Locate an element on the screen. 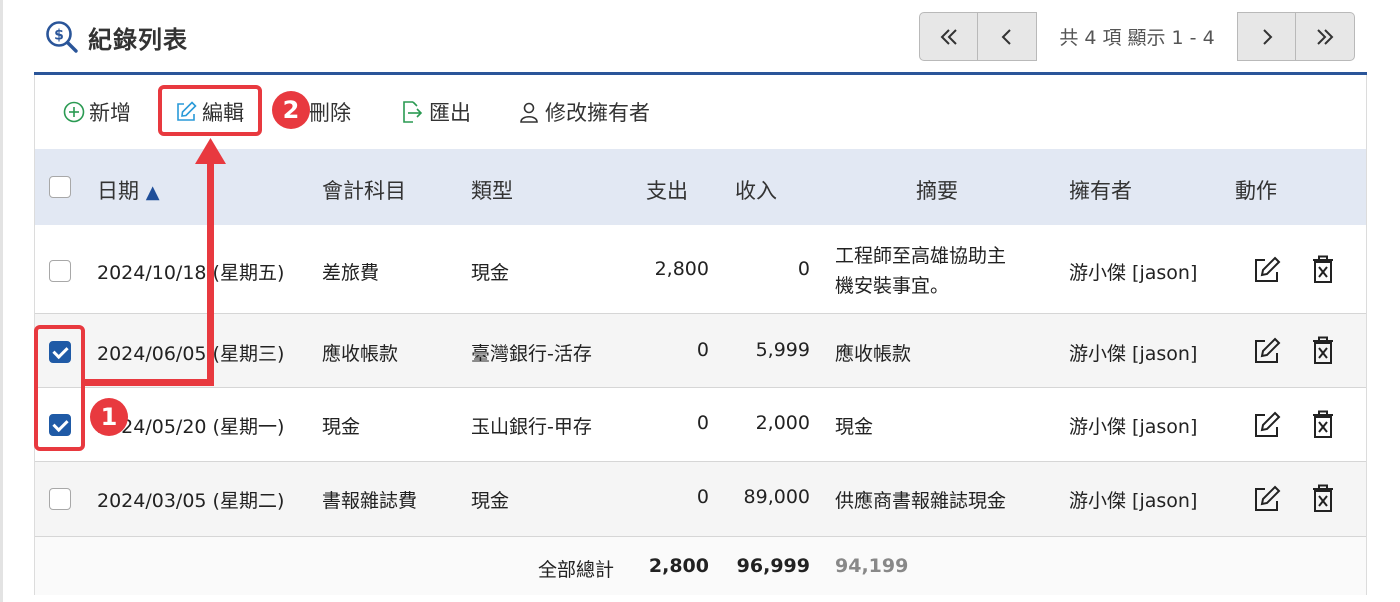 This screenshot has height=602, width=1400. export-icon is located at coordinates (413, 112).